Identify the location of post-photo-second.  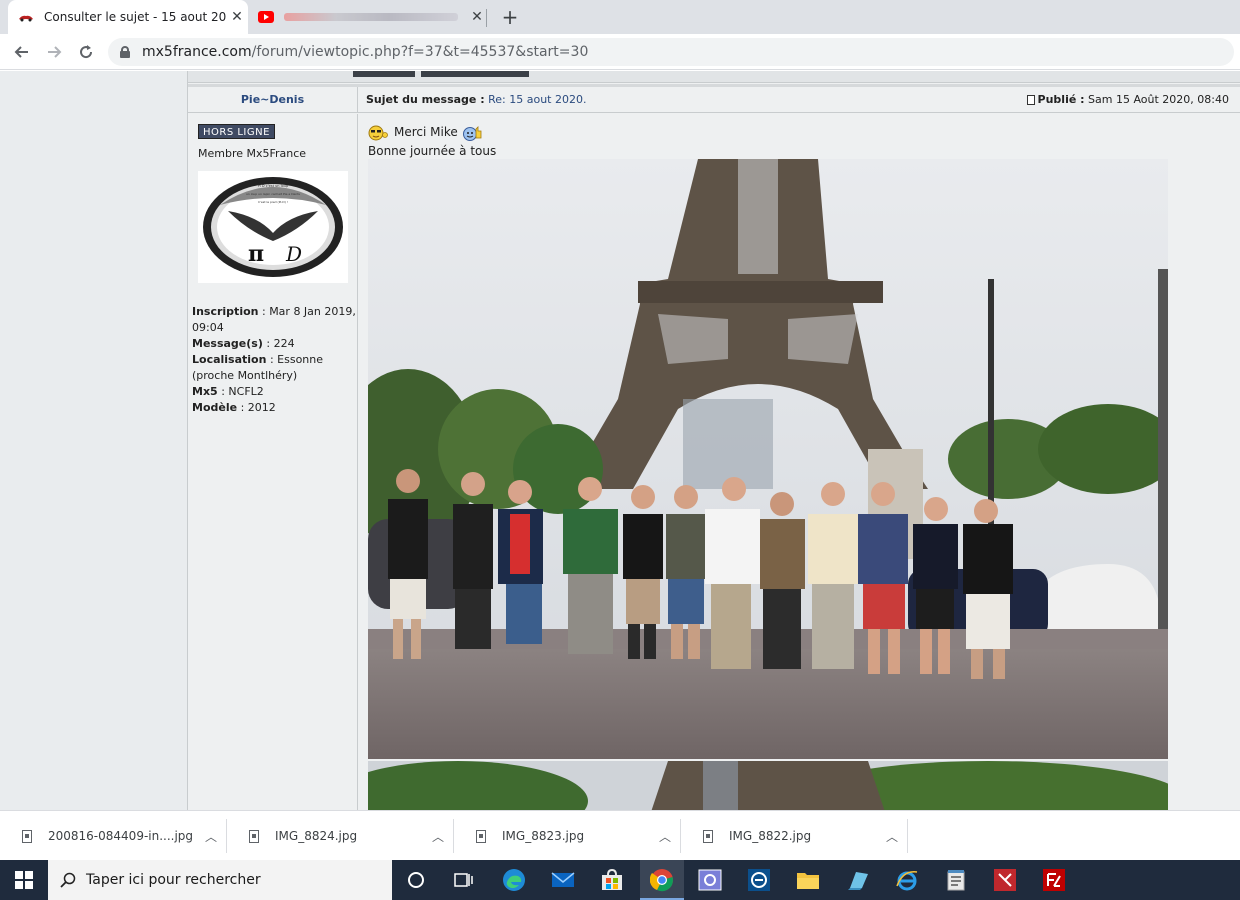
(768, 785).